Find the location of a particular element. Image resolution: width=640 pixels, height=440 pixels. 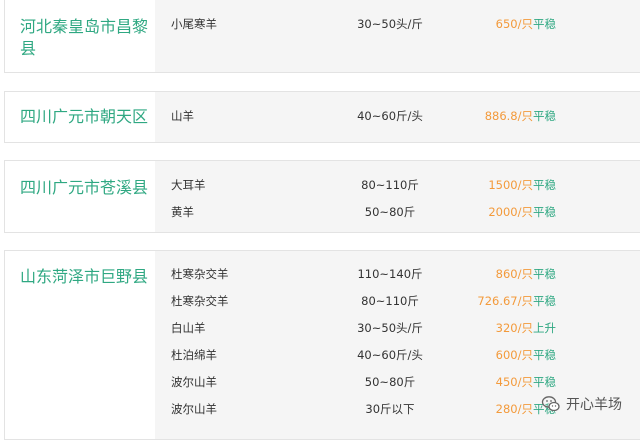

region-name: 四川广元市朝天区 is located at coordinates (84, 116).